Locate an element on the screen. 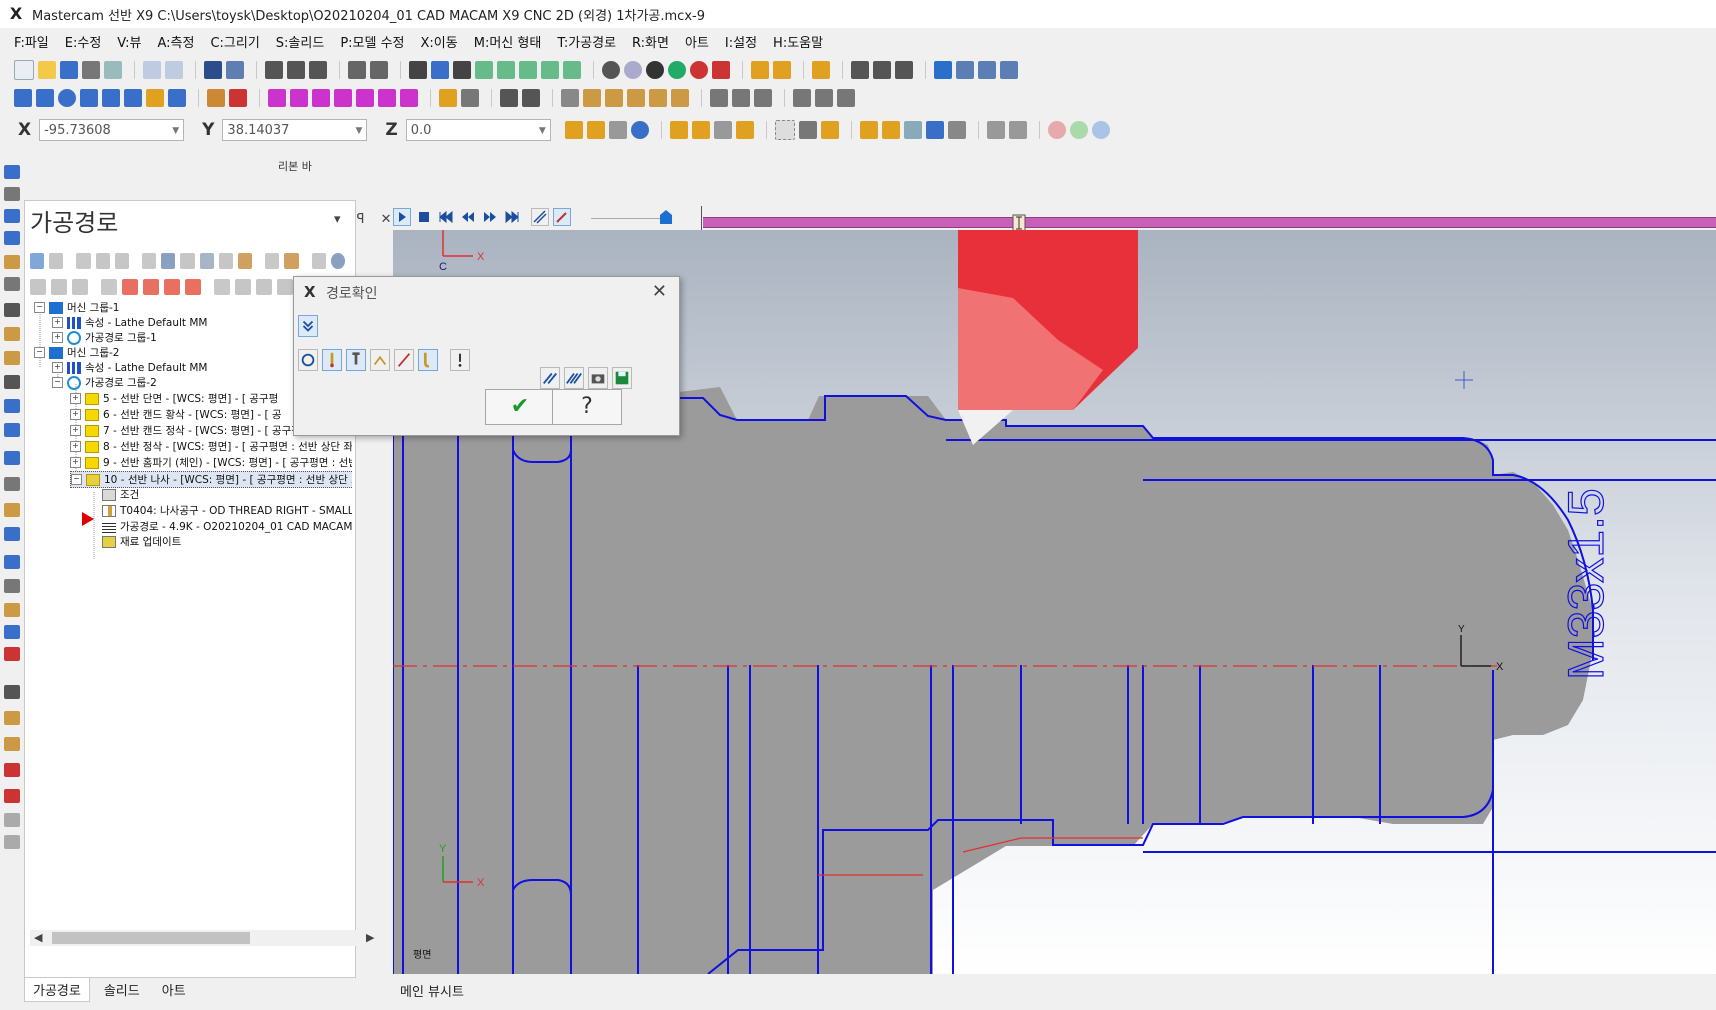  loft-icon is located at coordinates (658, 98).